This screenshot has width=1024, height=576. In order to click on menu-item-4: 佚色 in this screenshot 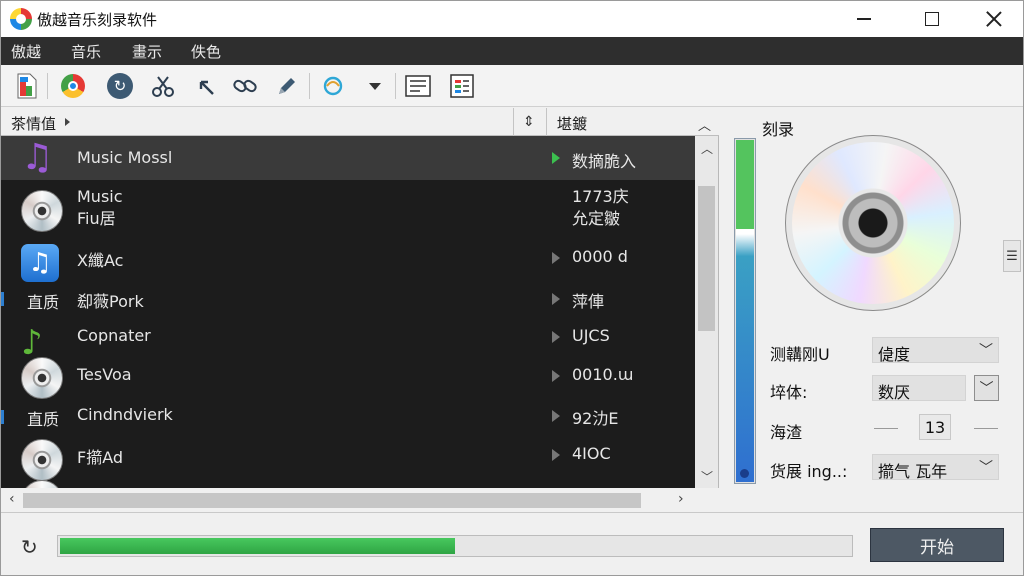, I will do `click(206, 51)`.